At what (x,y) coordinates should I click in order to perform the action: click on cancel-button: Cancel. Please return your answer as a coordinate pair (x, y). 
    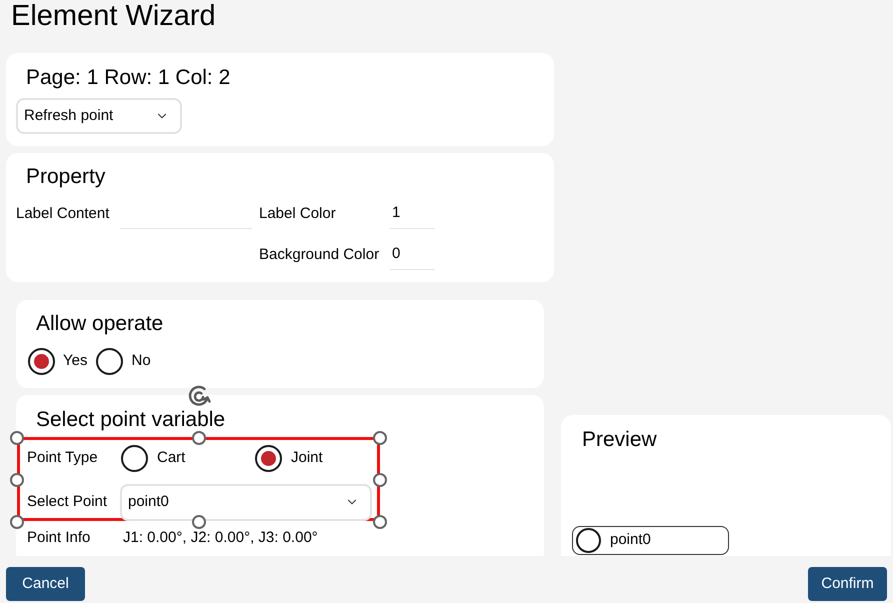
    Looking at the image, I should click on (45, 584).